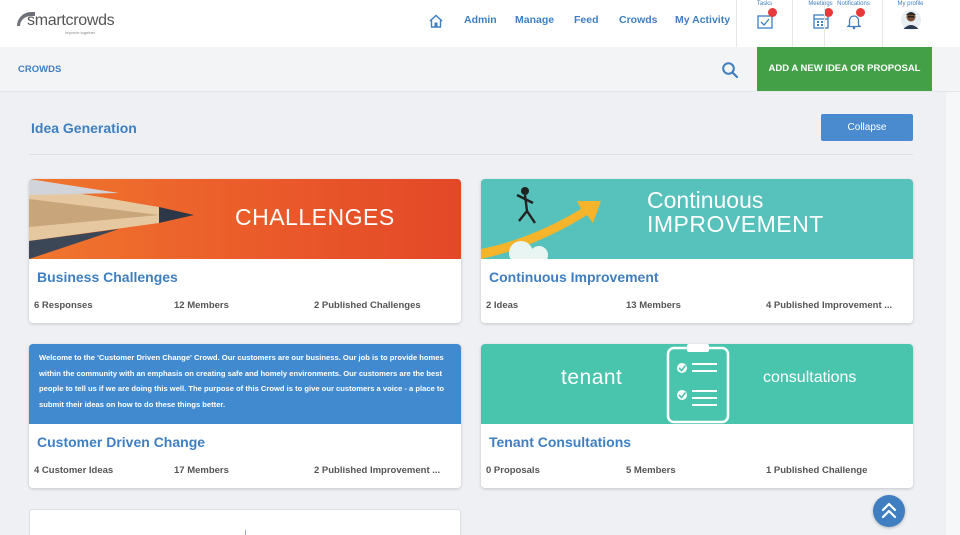 The height and width of the screenshot is (535, 960). What do you see at coordinates (764, 23) in the screenshot?
I see `tasks-button: Tasks` at bounding box center [764, 23].